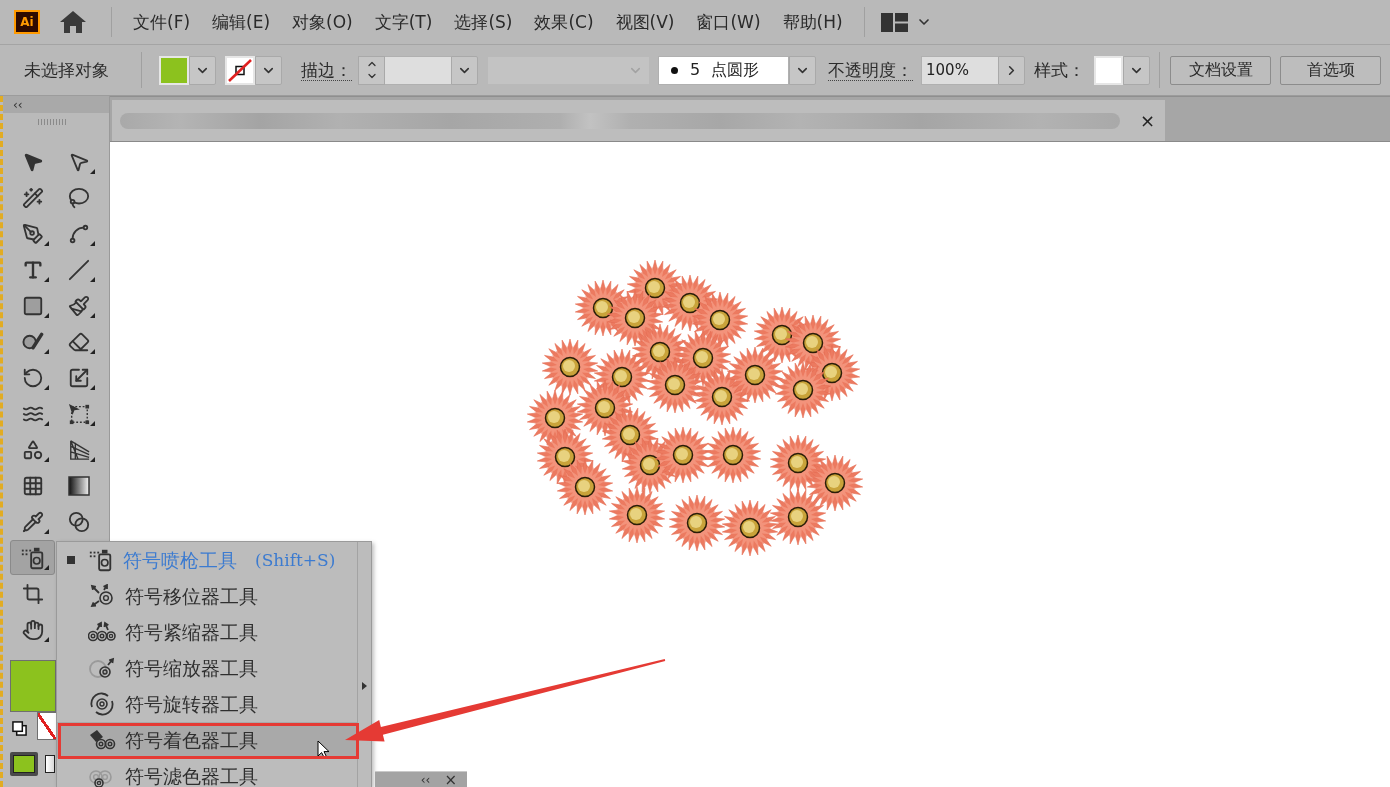 This screenshot has height=787, width=1390. What do you see at coordinates (870, 70) in the screenshot?
I see `opacity-link: 不透明度：` at bounding box center [870, 70].